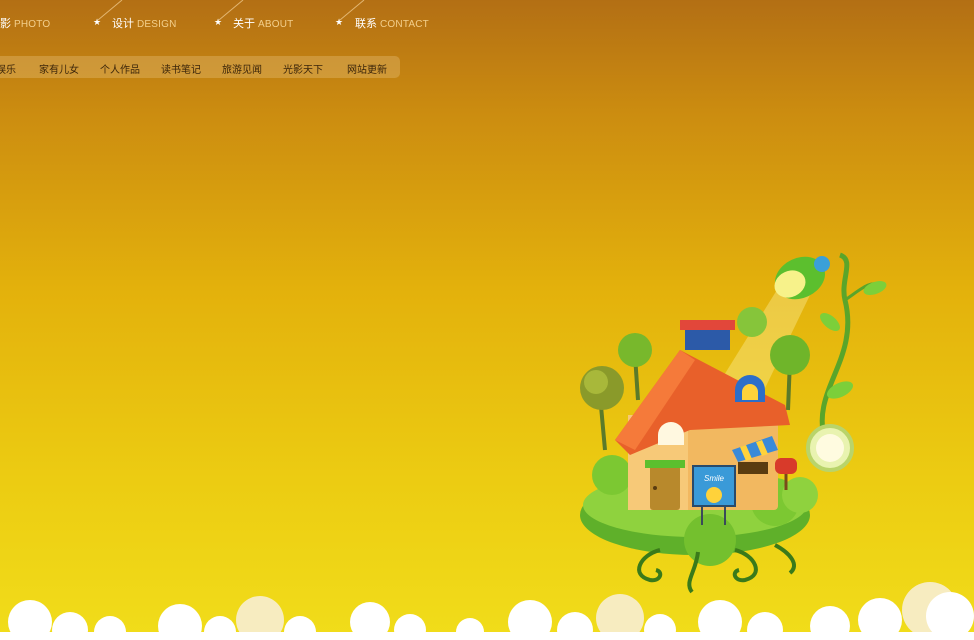  I want to click on sign-text: Smile, so click(714, 478).